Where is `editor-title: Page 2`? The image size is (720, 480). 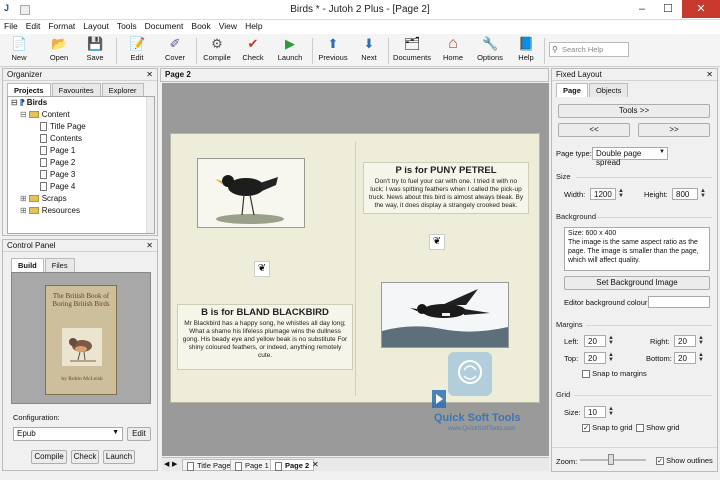
editor-title: Page 2 is located at coordinates (178, 74).